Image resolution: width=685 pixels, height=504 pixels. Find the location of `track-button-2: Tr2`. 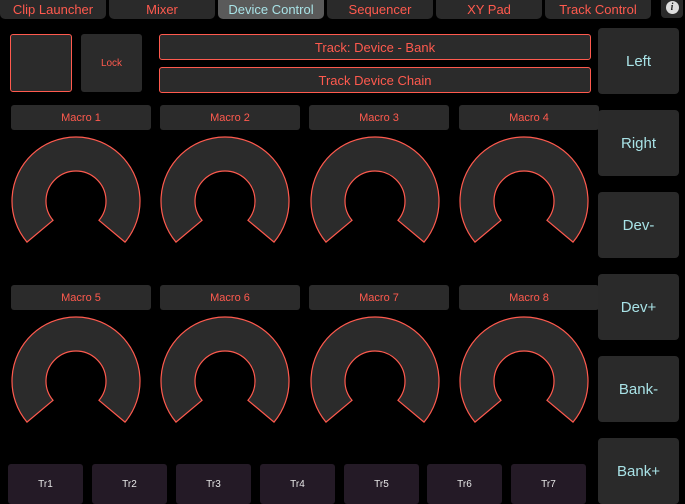

track-button-2: Tr2 is located at coordinates (129, 484).